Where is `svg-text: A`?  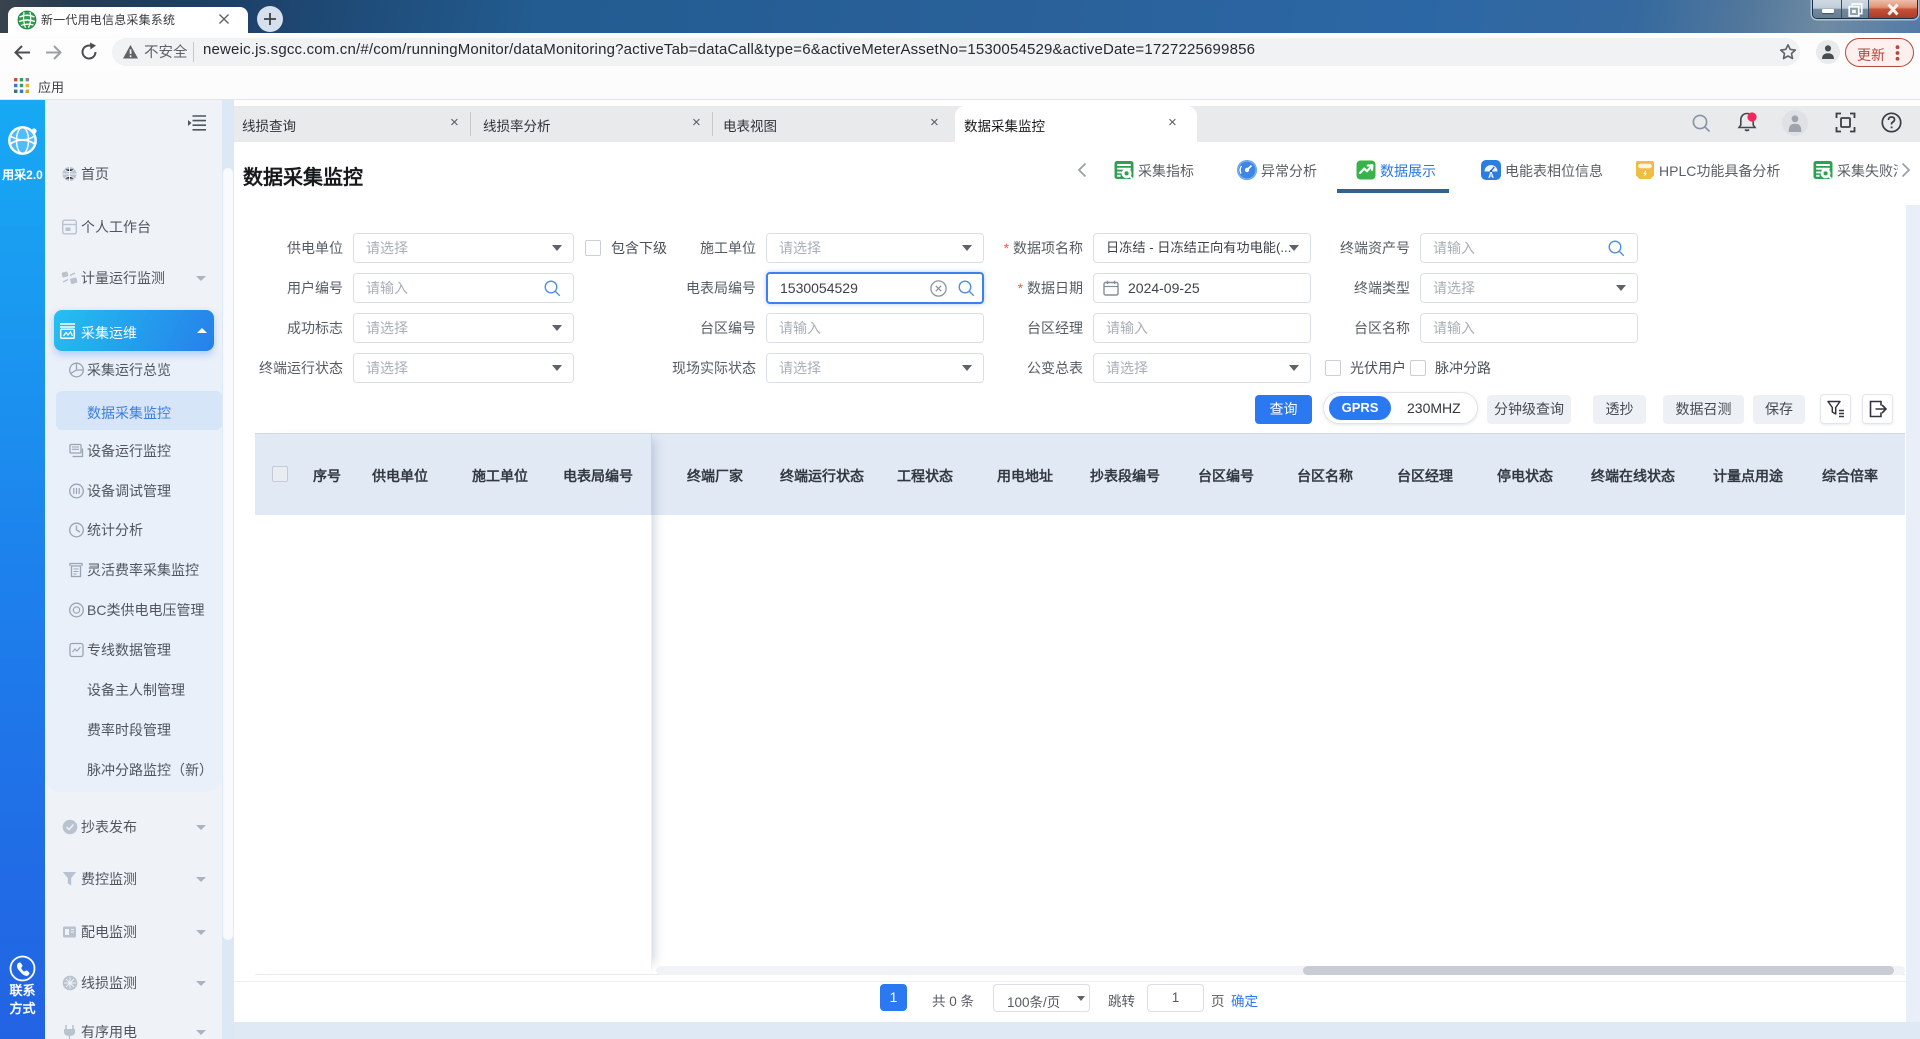
svg-text: A is located at coordinates (1491, 175).